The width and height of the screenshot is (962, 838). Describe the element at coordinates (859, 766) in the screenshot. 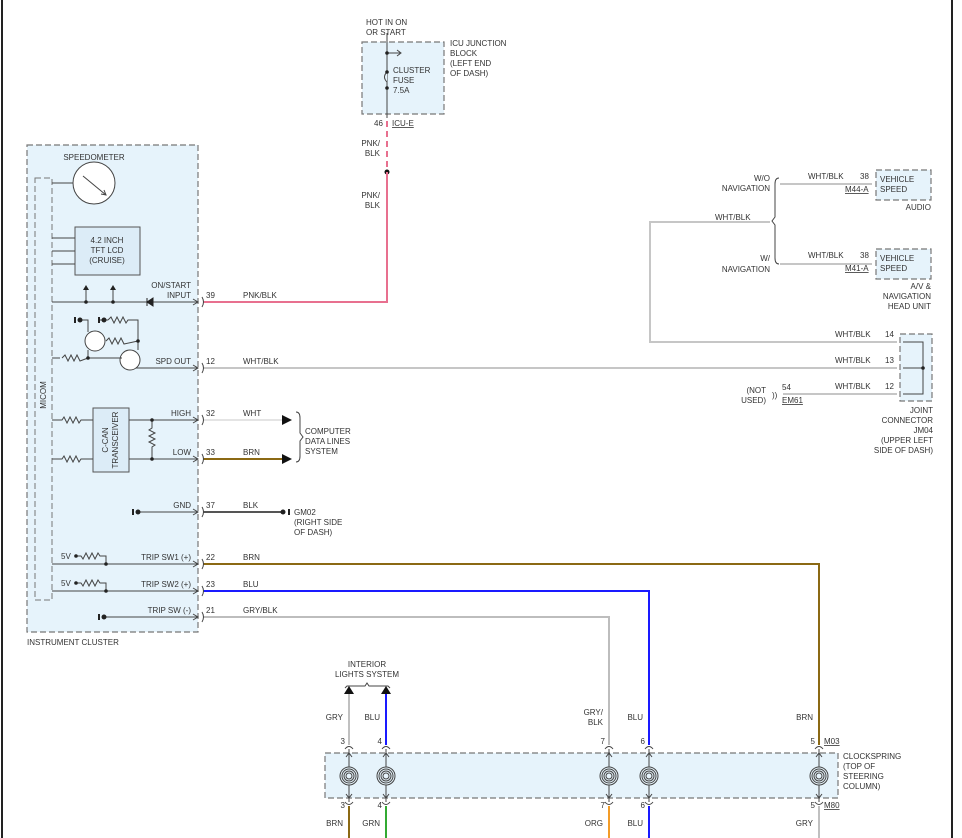

I see `clockspring-label: (TOP OF` at that location.